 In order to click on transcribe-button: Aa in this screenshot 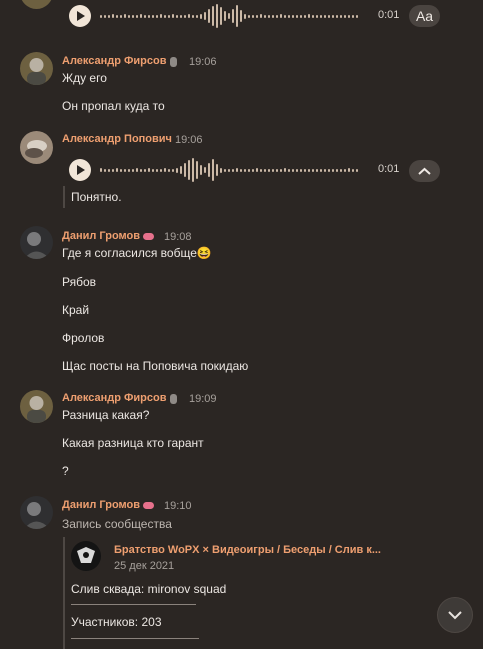, I will do `click(424, 16)`.